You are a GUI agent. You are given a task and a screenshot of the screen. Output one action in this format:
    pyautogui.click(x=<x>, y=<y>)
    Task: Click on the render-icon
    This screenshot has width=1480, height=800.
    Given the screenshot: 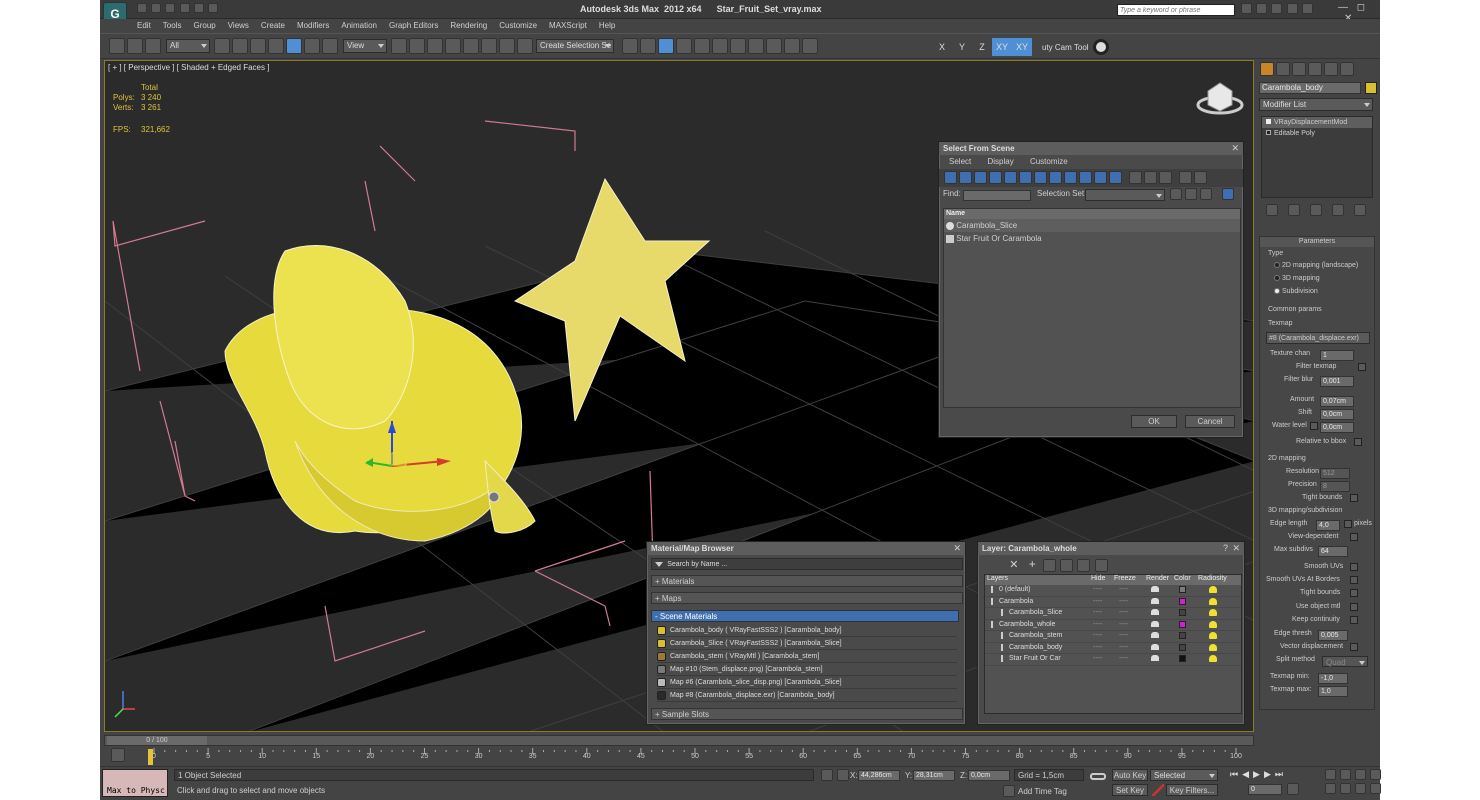 What is the action you would take?
    pyautogui.click(x=792, y=46)
    